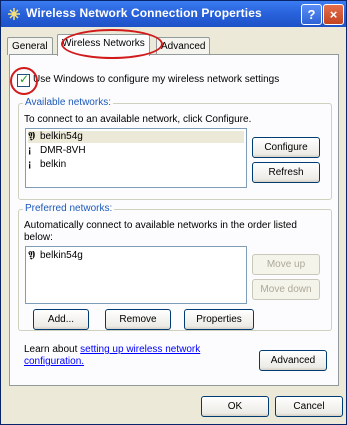 The height and width of the screenshot is (425, 347). Describe the element at coordinates (311, 14) in the screenshot. I see `help-button: ?` at that location.